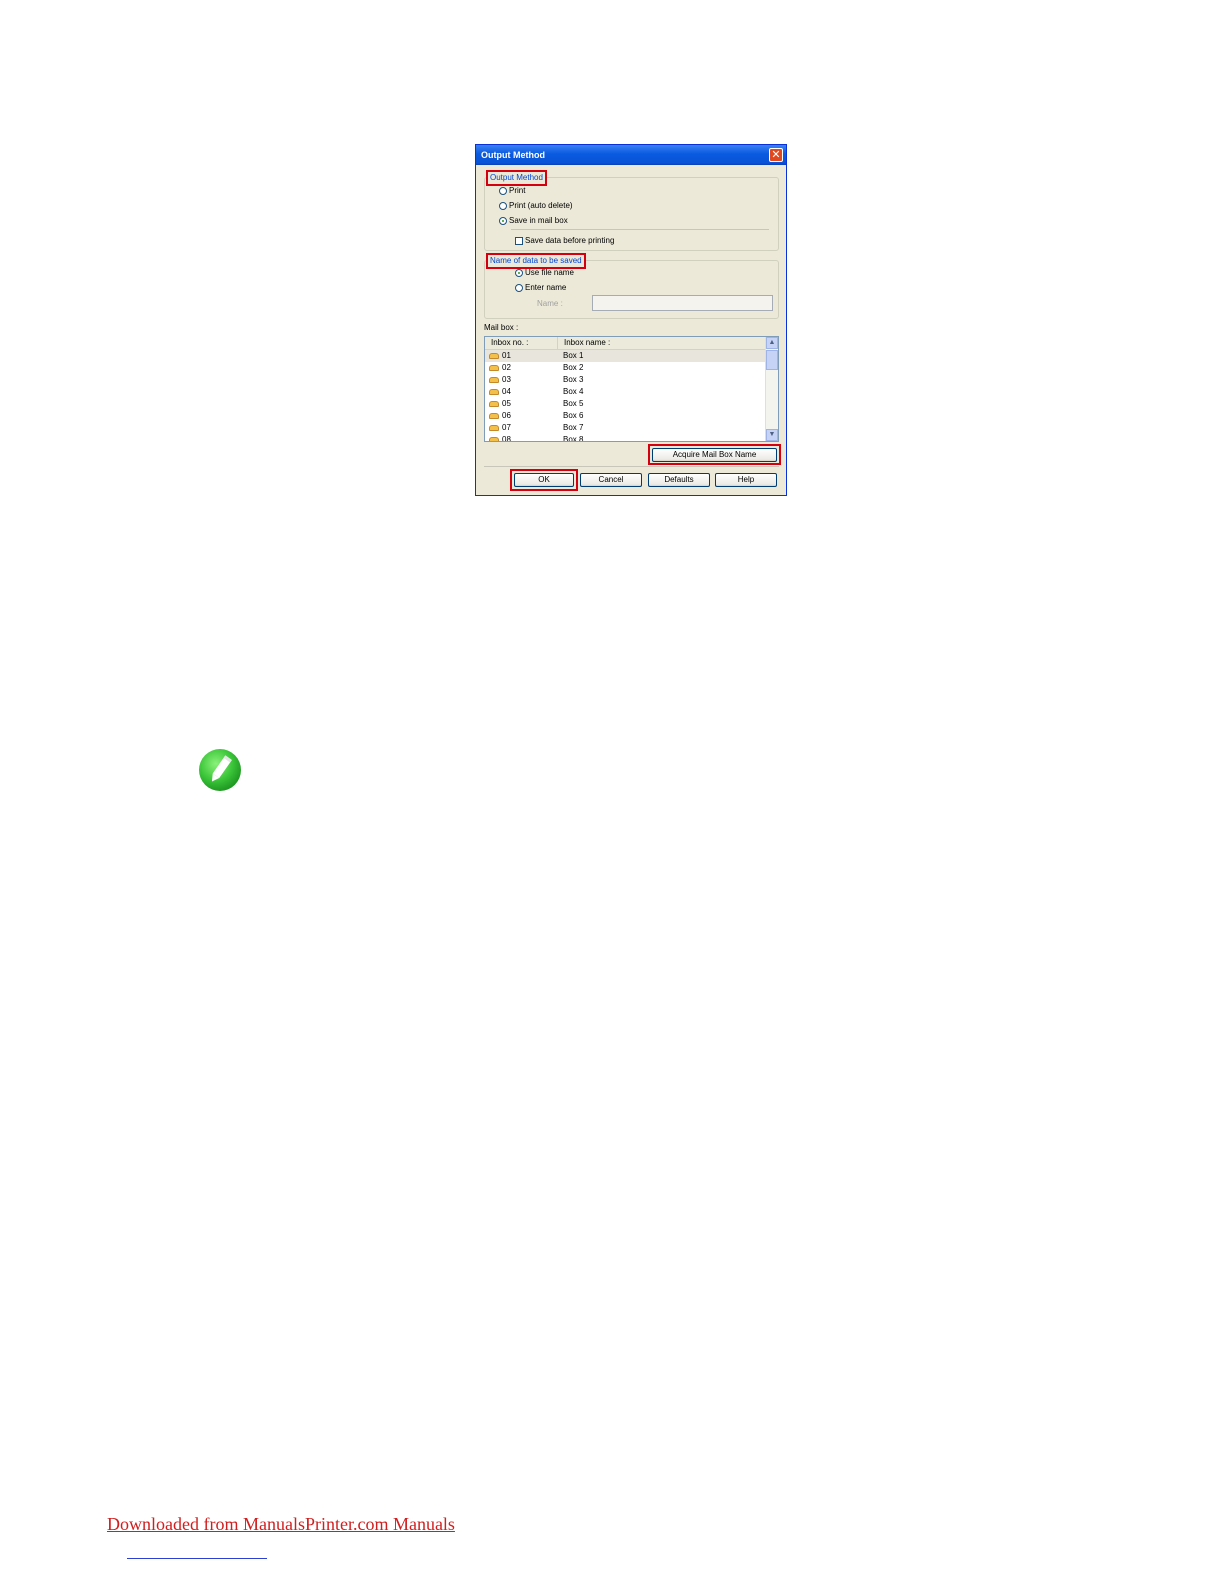 This screenshot has width=1224, height=1584. What do you see at coordinates (573, 403) in the screenshot?
I see `inbox-name: Box 5` at bounding box center [573, 403].